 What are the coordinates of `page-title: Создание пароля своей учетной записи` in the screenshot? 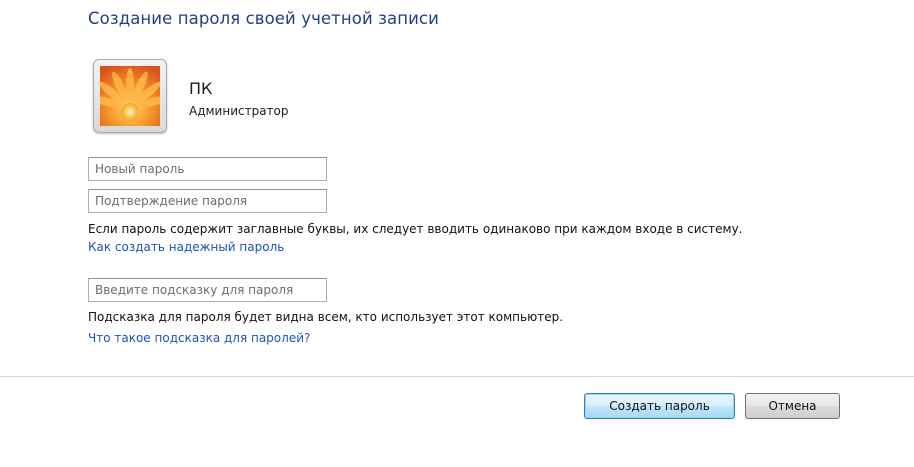 It's located at (263, 18).